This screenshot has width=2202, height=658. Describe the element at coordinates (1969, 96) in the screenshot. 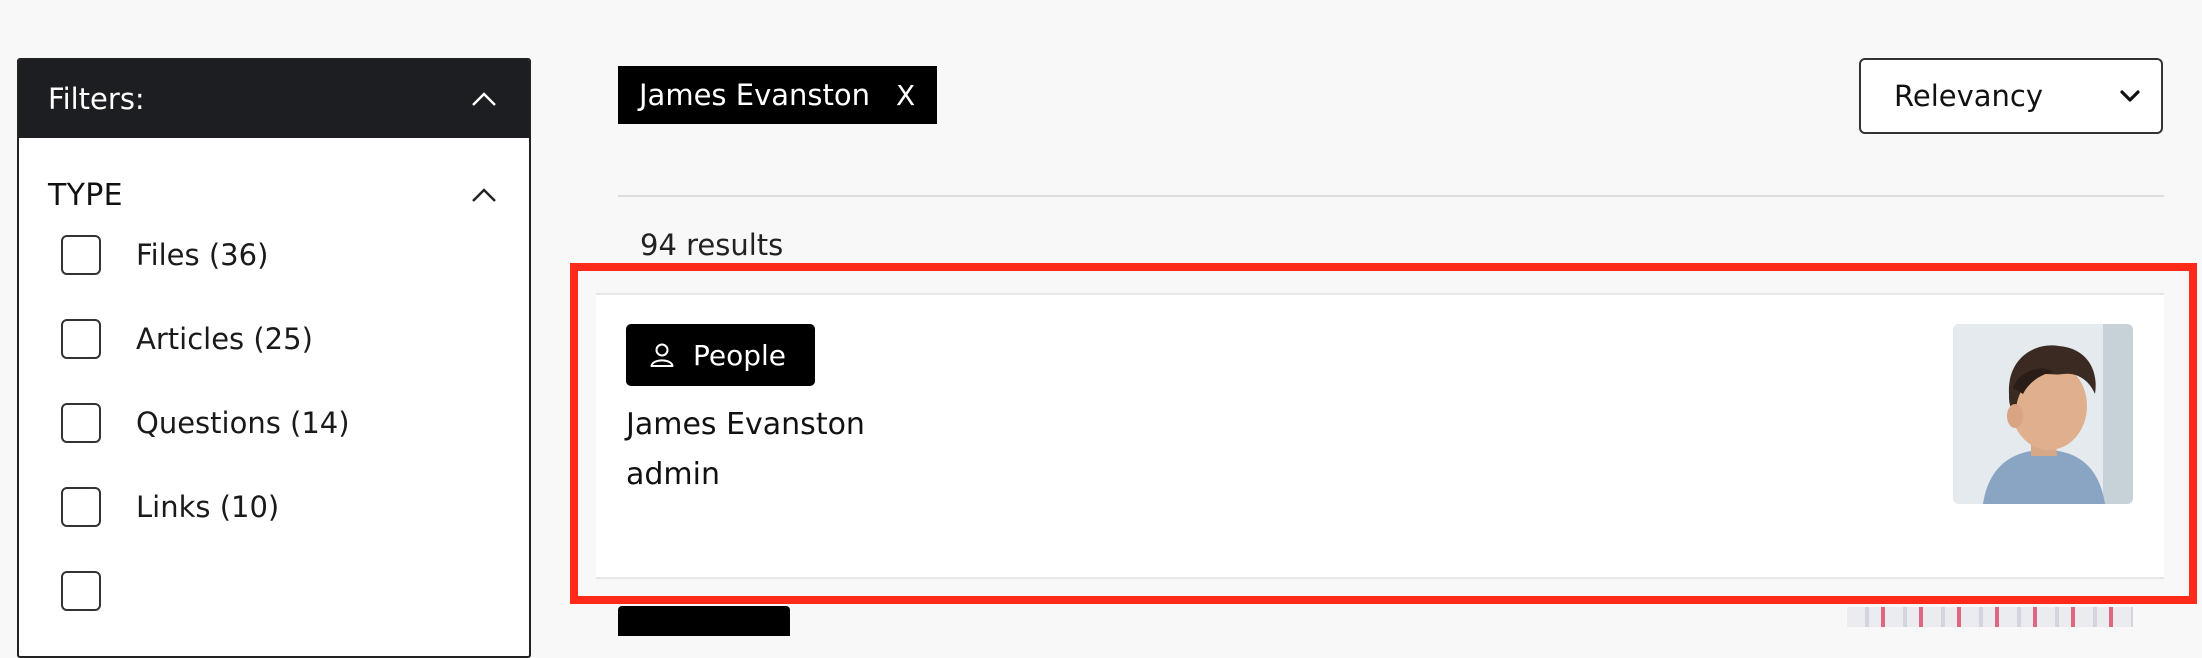

I see `sort-selected-value: Relevancy` at that location.